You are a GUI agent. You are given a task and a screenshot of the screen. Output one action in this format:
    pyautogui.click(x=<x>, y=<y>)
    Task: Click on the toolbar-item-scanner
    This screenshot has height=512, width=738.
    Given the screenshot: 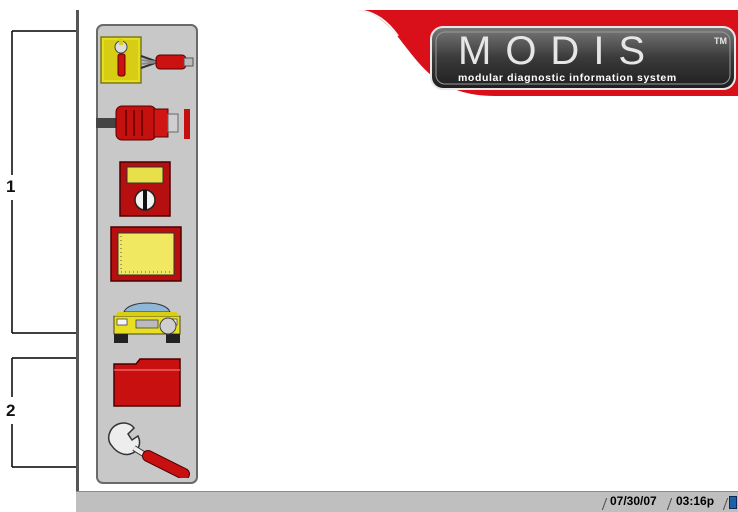 What is the action you would take?
    pyautogui.click(x=148, y=60)
    